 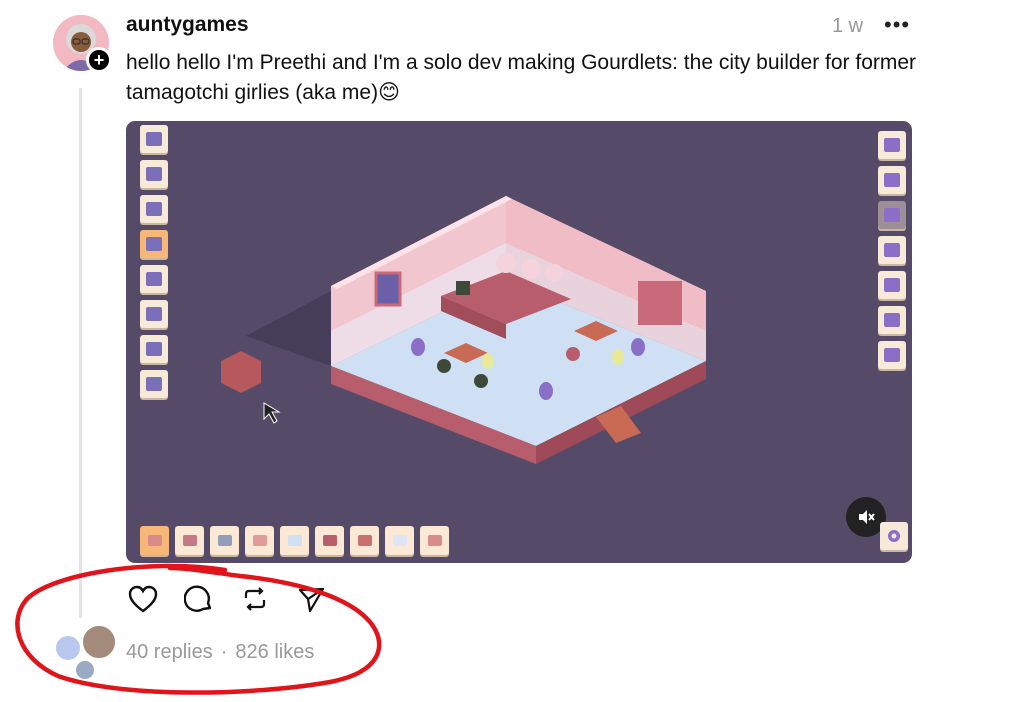 I want to click on annotation-circle, so click(x=198, y=629).